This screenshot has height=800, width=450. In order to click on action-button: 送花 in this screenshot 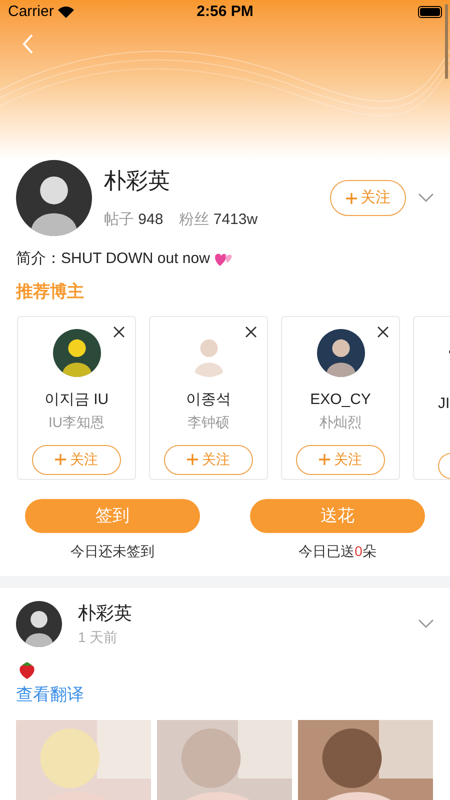, I will do `click(337, 516)`.